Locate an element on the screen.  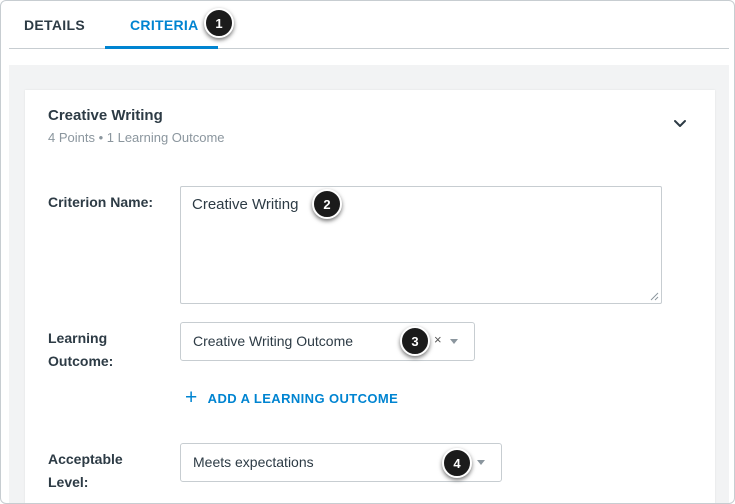
acceptable-level-label: Acceptable Level: is located at coordinates (85, 471).